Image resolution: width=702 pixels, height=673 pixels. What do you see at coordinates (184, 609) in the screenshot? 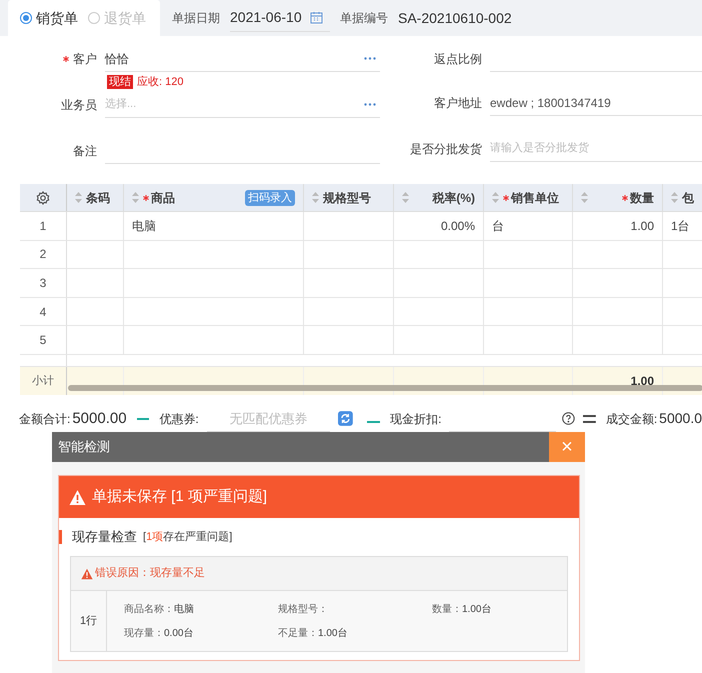
I see `detail-value: 电脑` at bounding box center [184, 609].